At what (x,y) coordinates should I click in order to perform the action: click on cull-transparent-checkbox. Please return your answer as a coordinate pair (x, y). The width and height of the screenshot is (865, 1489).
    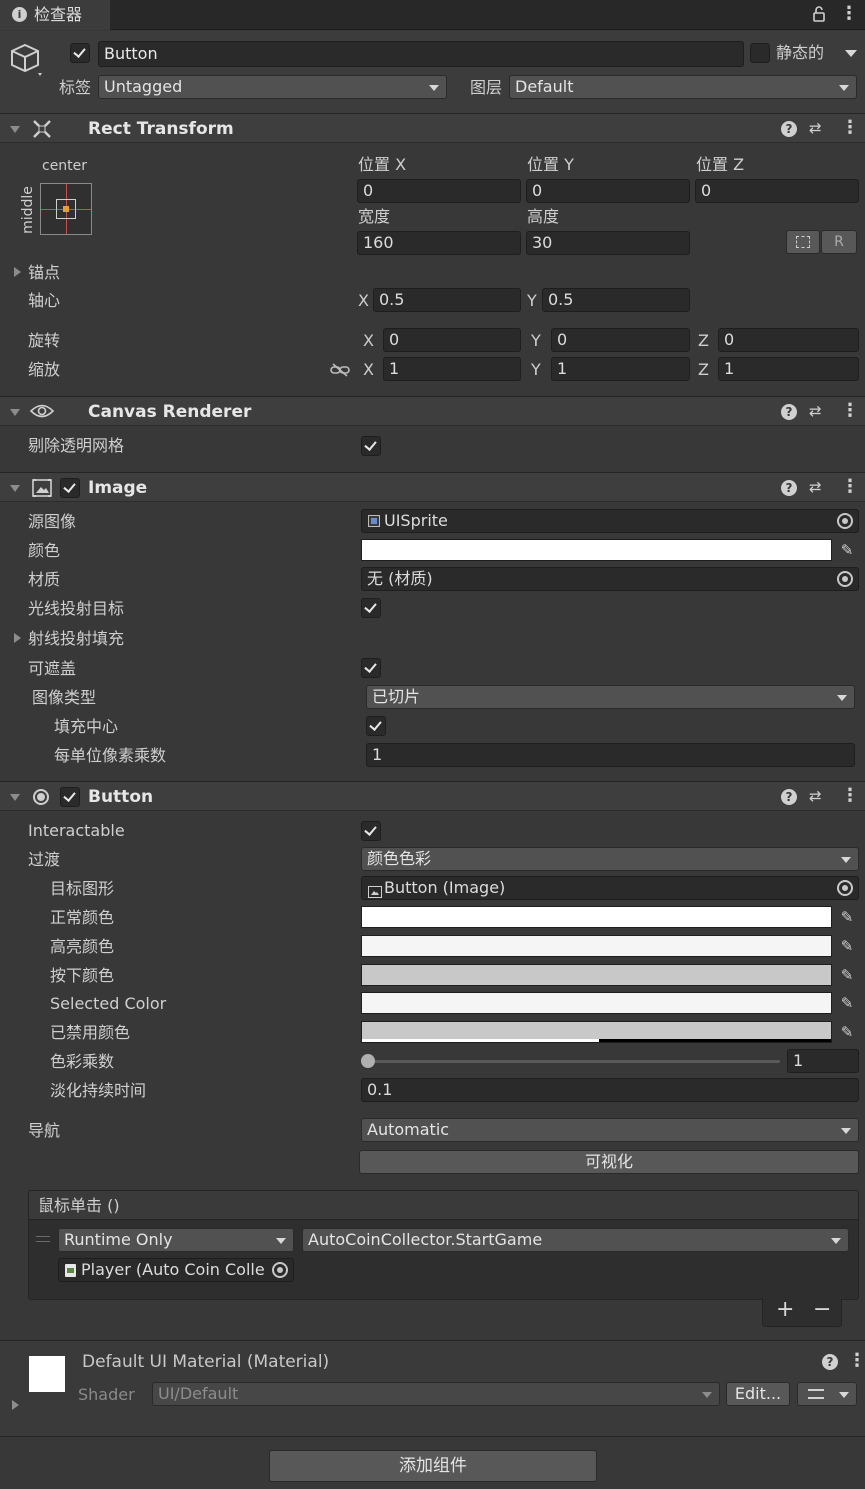
    Looking at the image, I should click on (371, 446).